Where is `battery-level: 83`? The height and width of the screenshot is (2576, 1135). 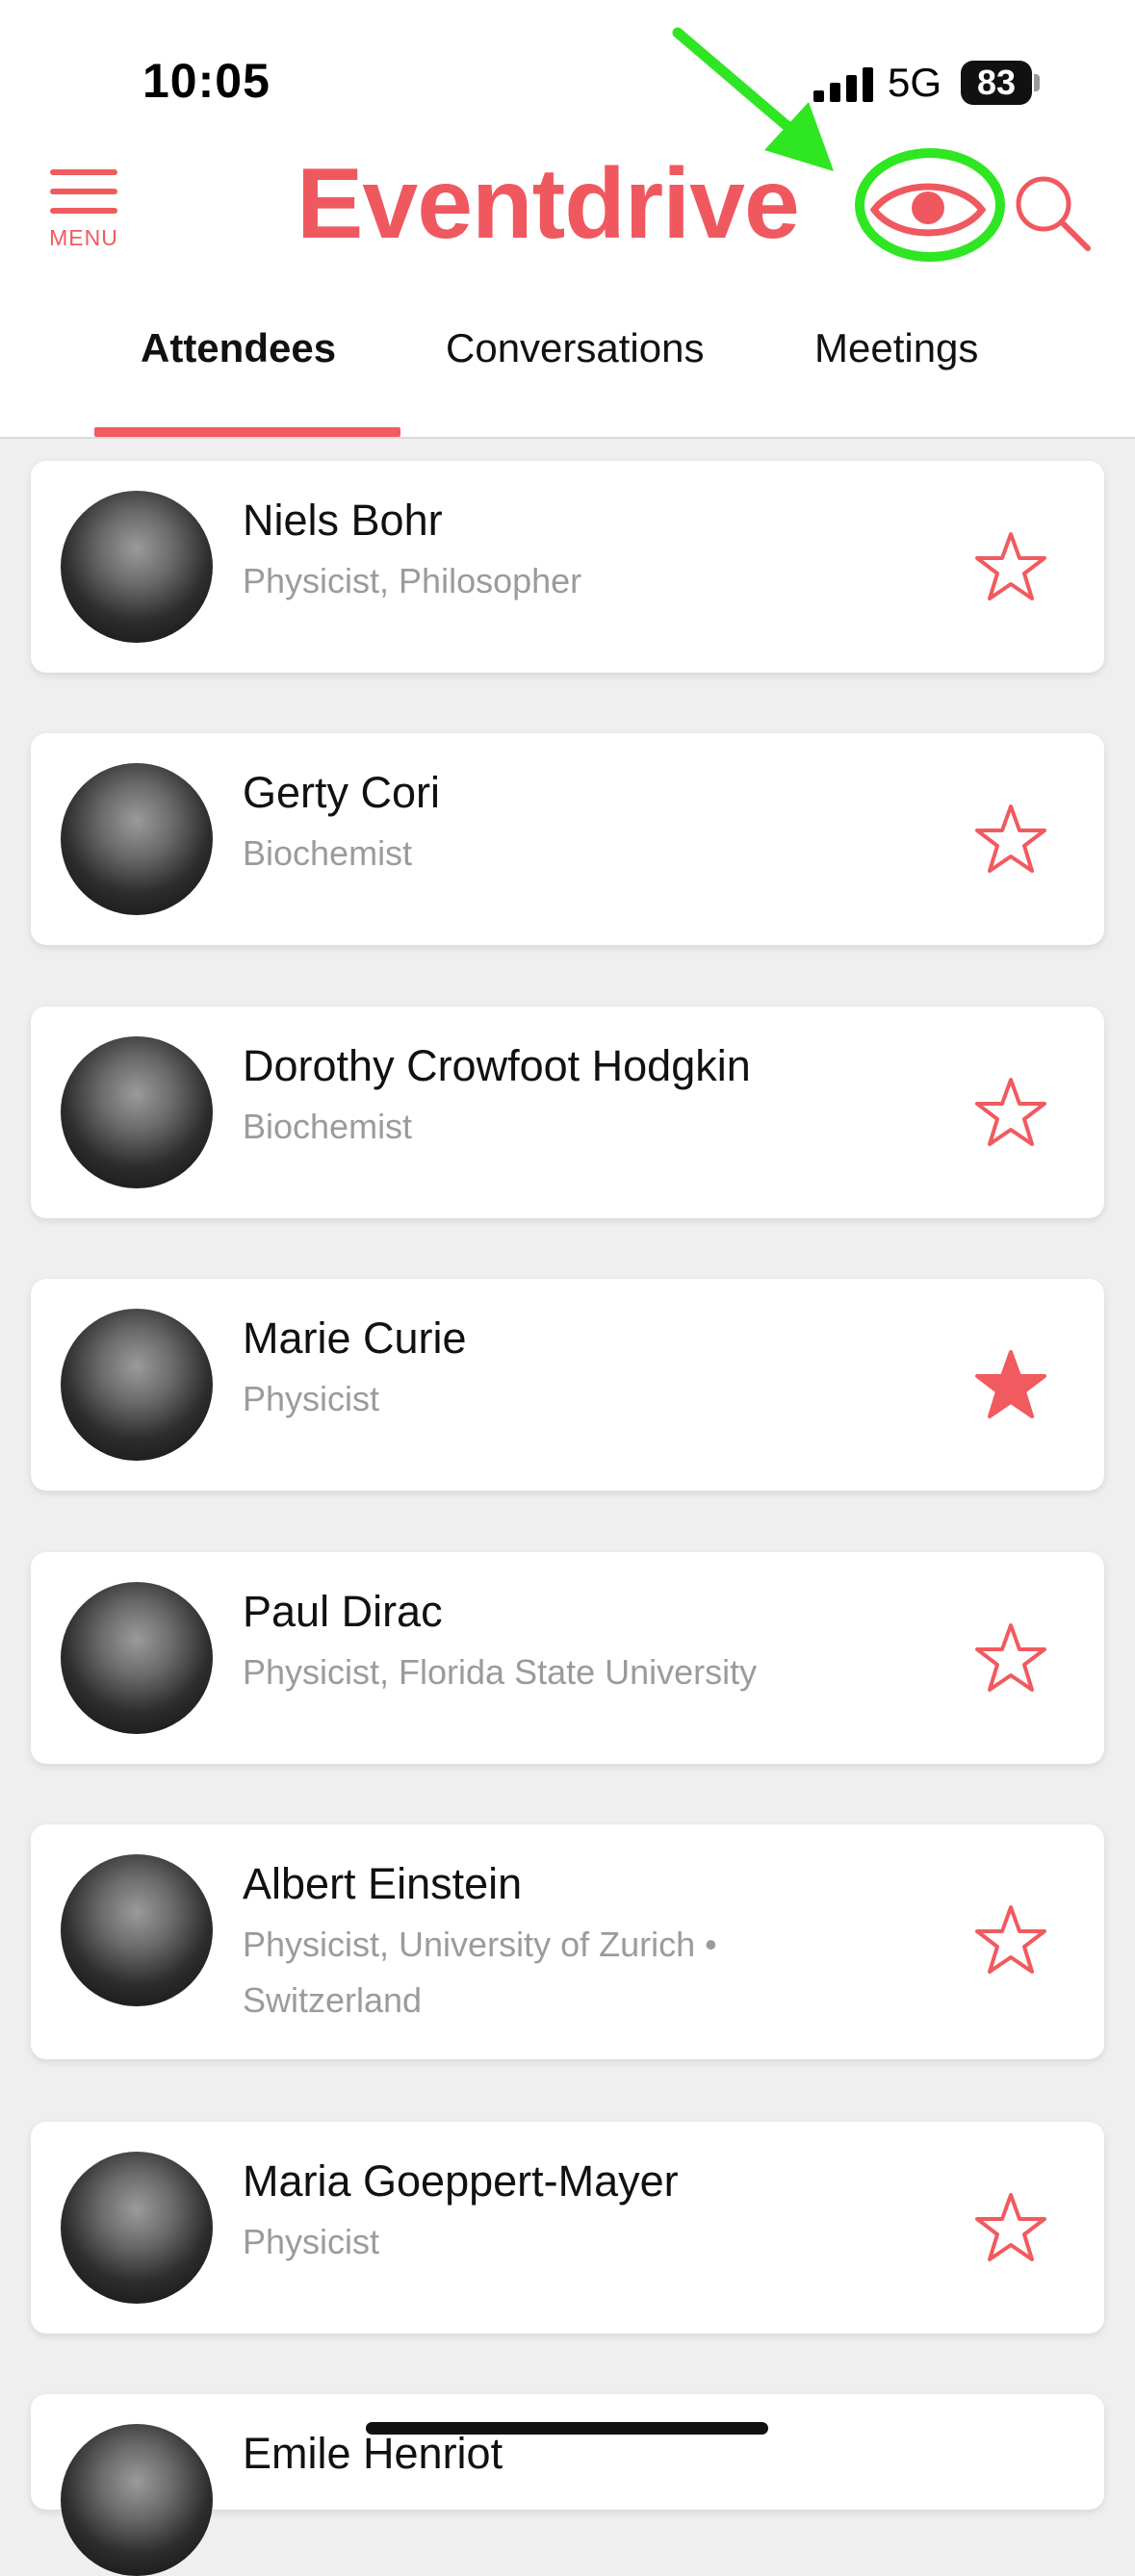
battery-level: 83 is located at coordinates (996, 82).